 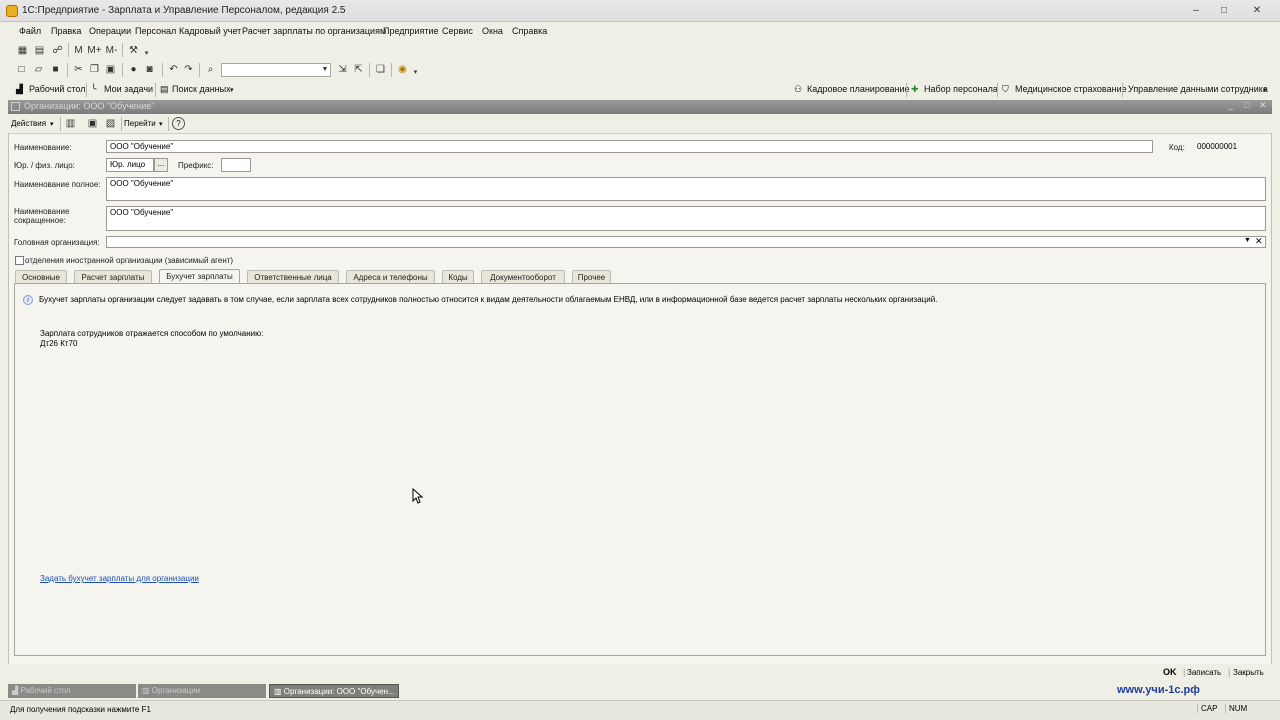 I want to click on prefix-input, so click(x=236, y=165).